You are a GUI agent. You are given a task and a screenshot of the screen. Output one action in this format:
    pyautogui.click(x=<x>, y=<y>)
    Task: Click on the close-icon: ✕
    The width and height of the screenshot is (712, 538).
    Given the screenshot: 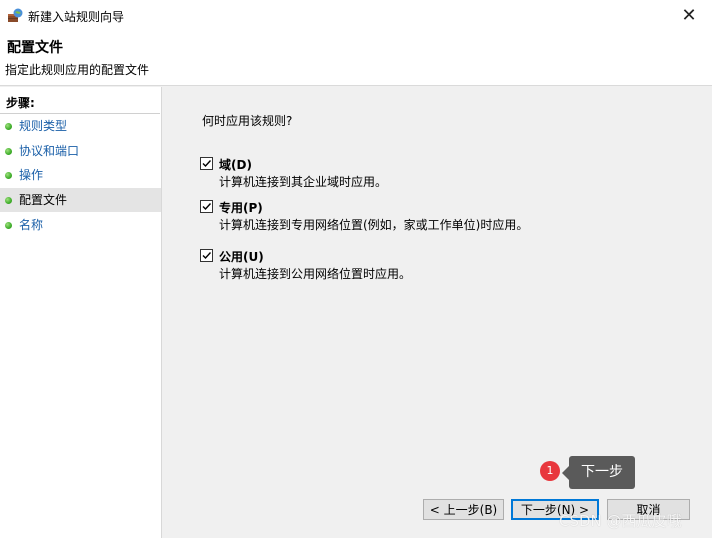 What is the action you would take?
    pyautogui.click(x=689, y=15)
    